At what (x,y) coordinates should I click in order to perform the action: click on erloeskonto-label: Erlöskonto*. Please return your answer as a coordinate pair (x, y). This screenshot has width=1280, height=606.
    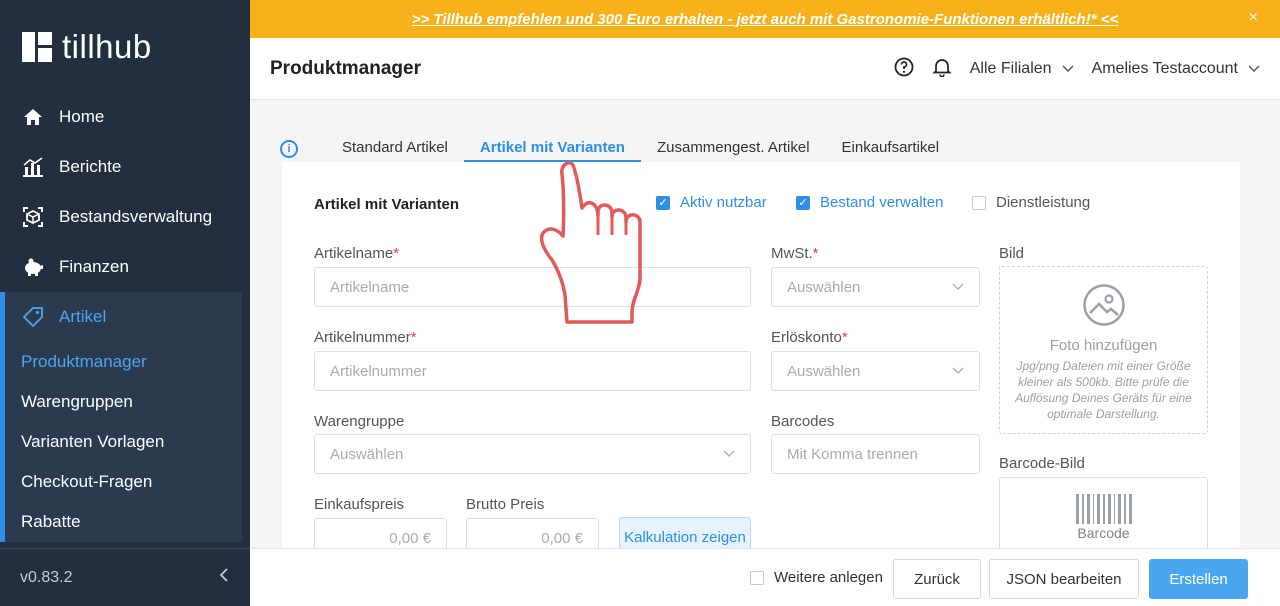
    Looking at the image, I should click on (809, 337).